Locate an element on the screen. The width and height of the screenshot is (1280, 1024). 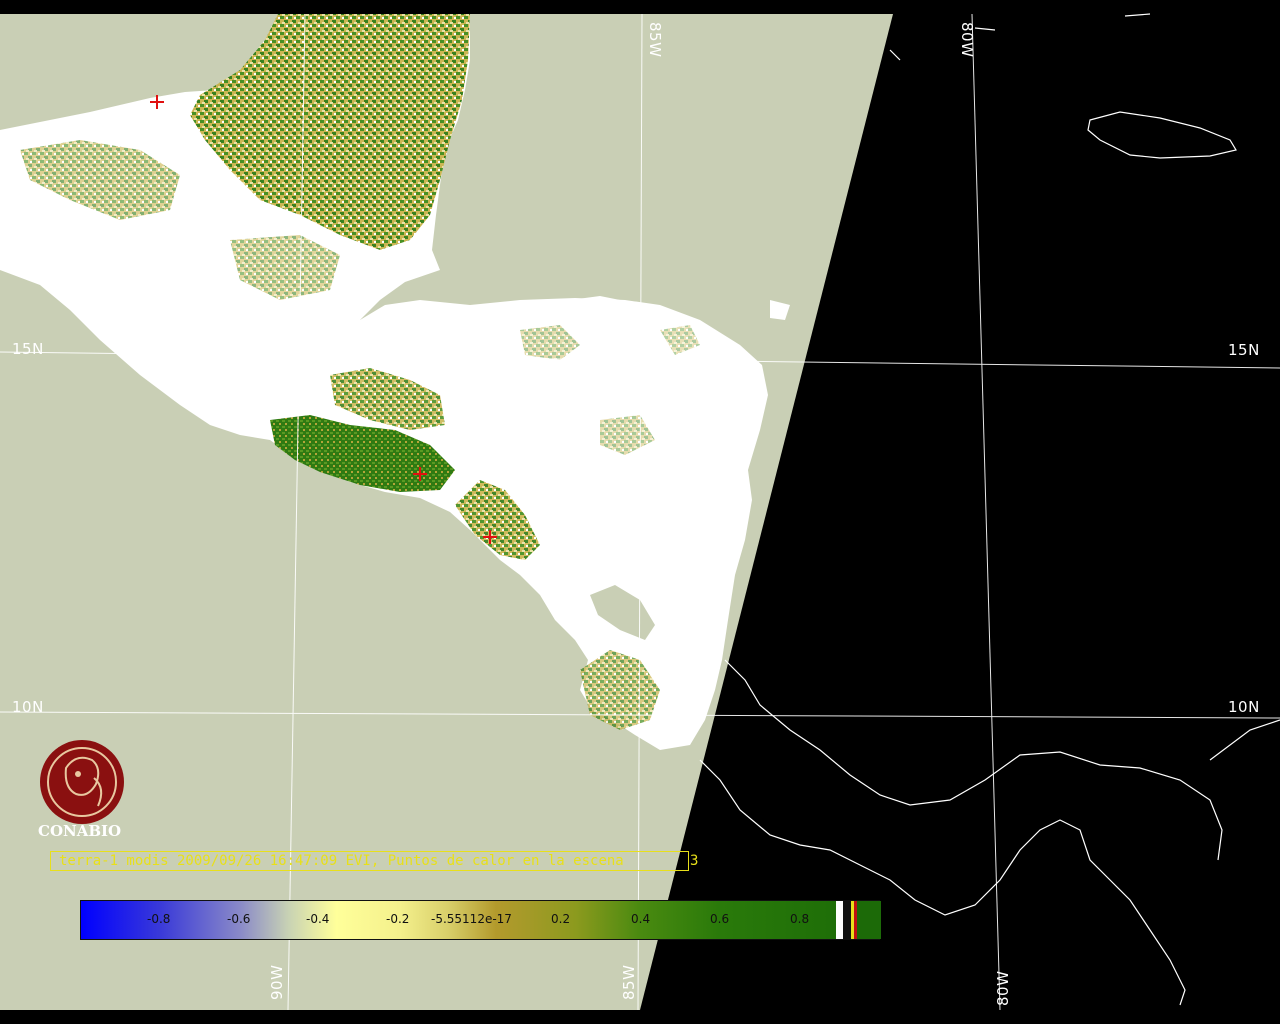
colorbar-tick: 0.4 is located at coordinates (641, 919).